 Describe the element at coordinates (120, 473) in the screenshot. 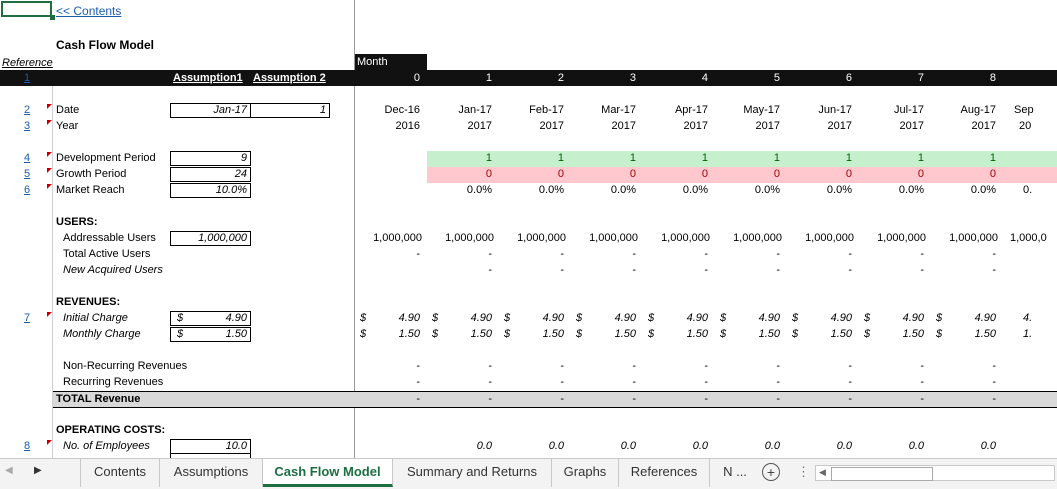

I see `tab-contents: Contents` at that location.